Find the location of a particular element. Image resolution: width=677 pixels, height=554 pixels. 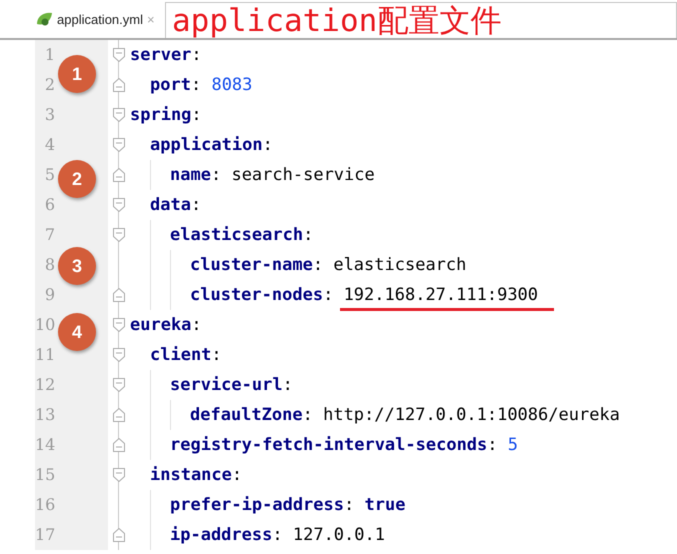

line-number: 12 is located at coordinates (71, 385).